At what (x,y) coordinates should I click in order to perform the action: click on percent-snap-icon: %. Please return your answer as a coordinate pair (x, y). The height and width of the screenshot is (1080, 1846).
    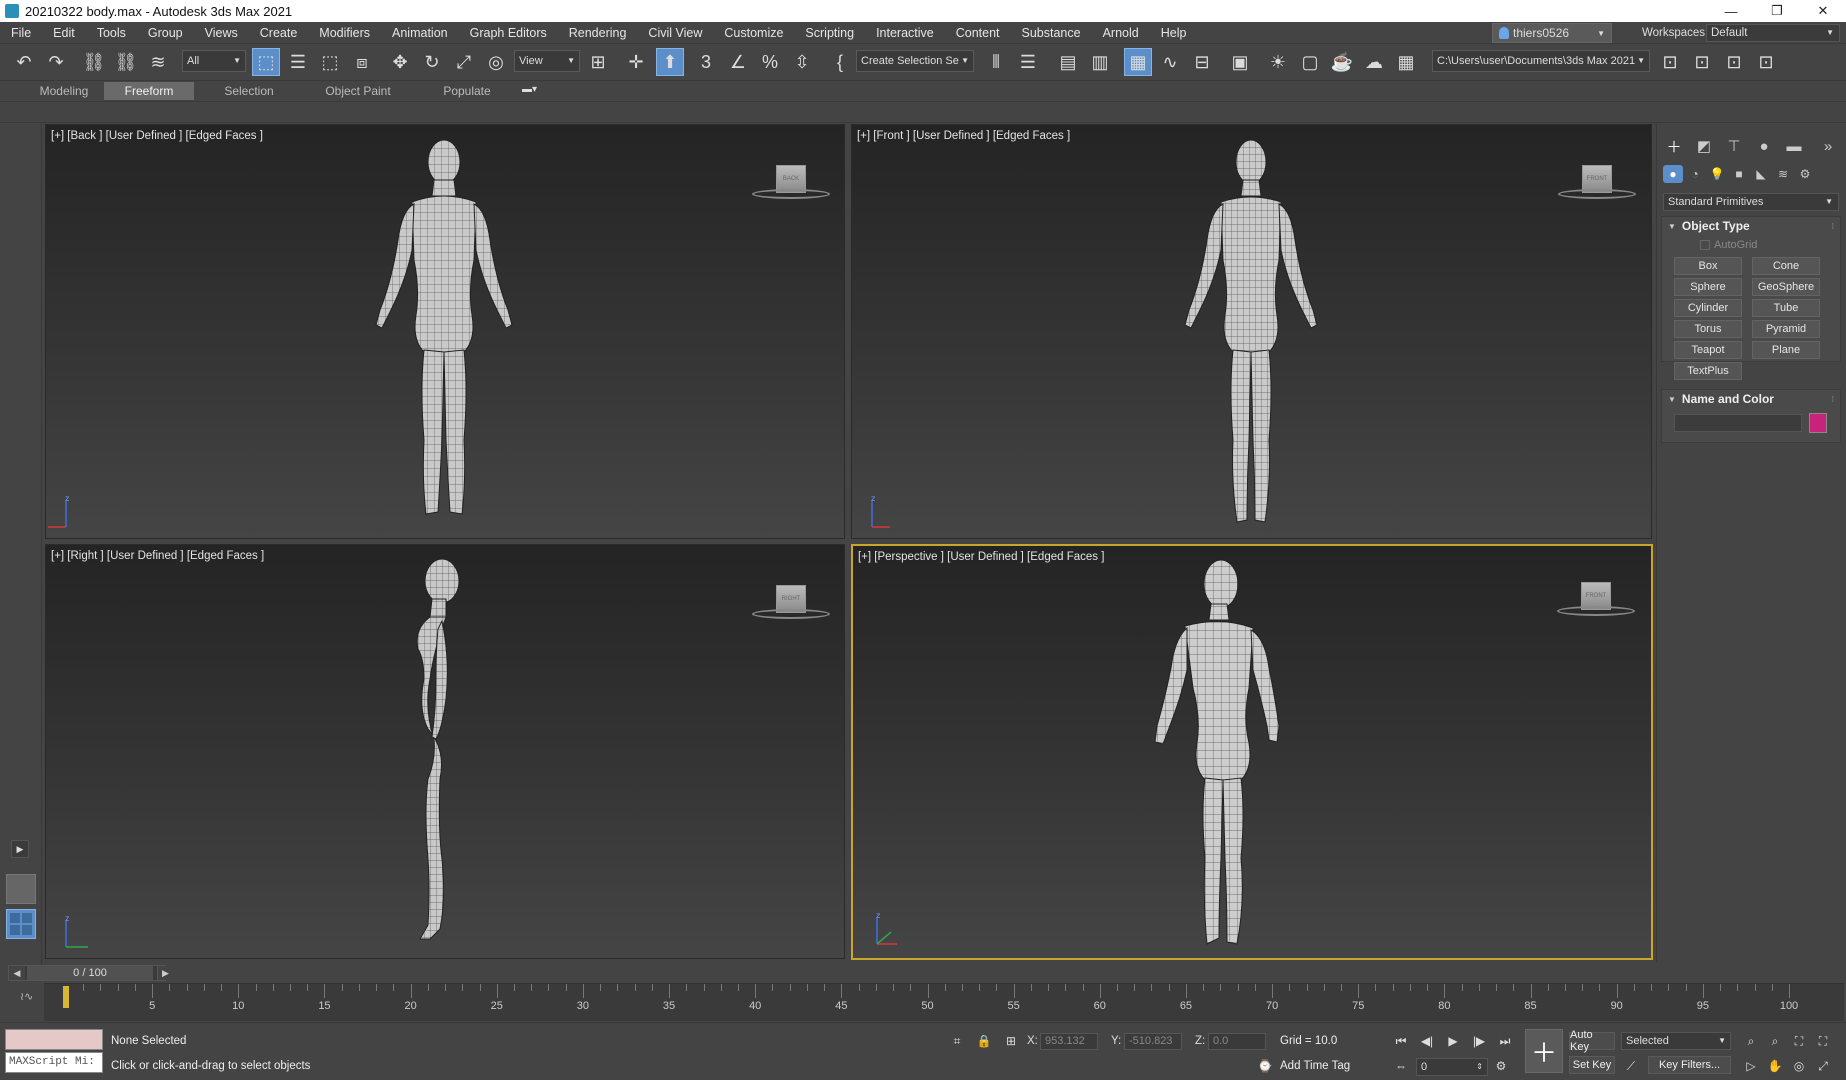
    Looking at the image, I should click on (770, 62).